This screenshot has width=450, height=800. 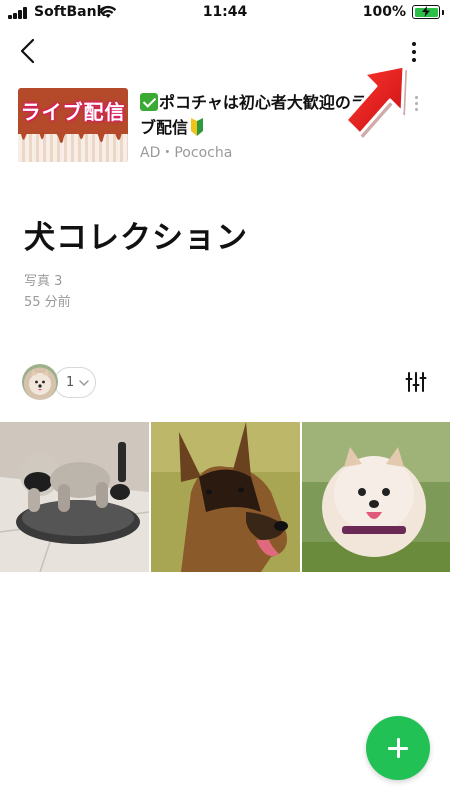 I want to click on pomeranian-avatar-icon, so click(x=40, y=382).